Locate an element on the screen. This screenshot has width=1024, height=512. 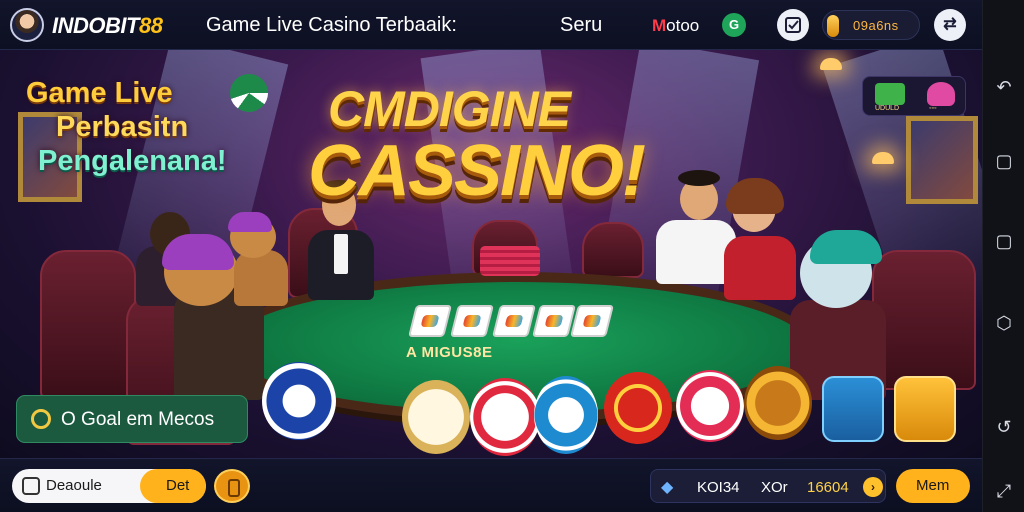
mem-button: Mem is located at coordinates (933, 486).